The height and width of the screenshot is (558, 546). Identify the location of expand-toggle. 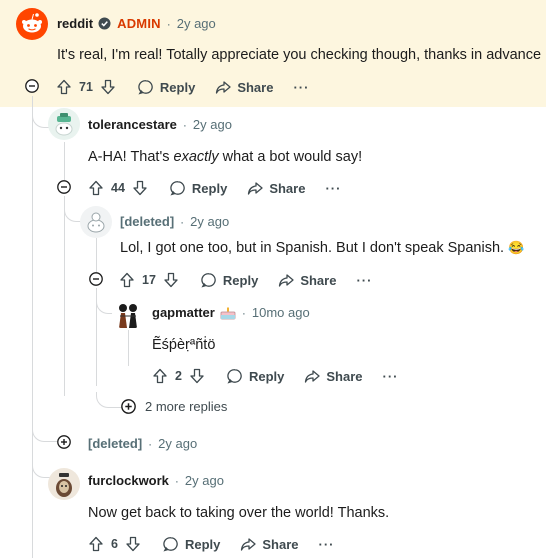
(64, 442).